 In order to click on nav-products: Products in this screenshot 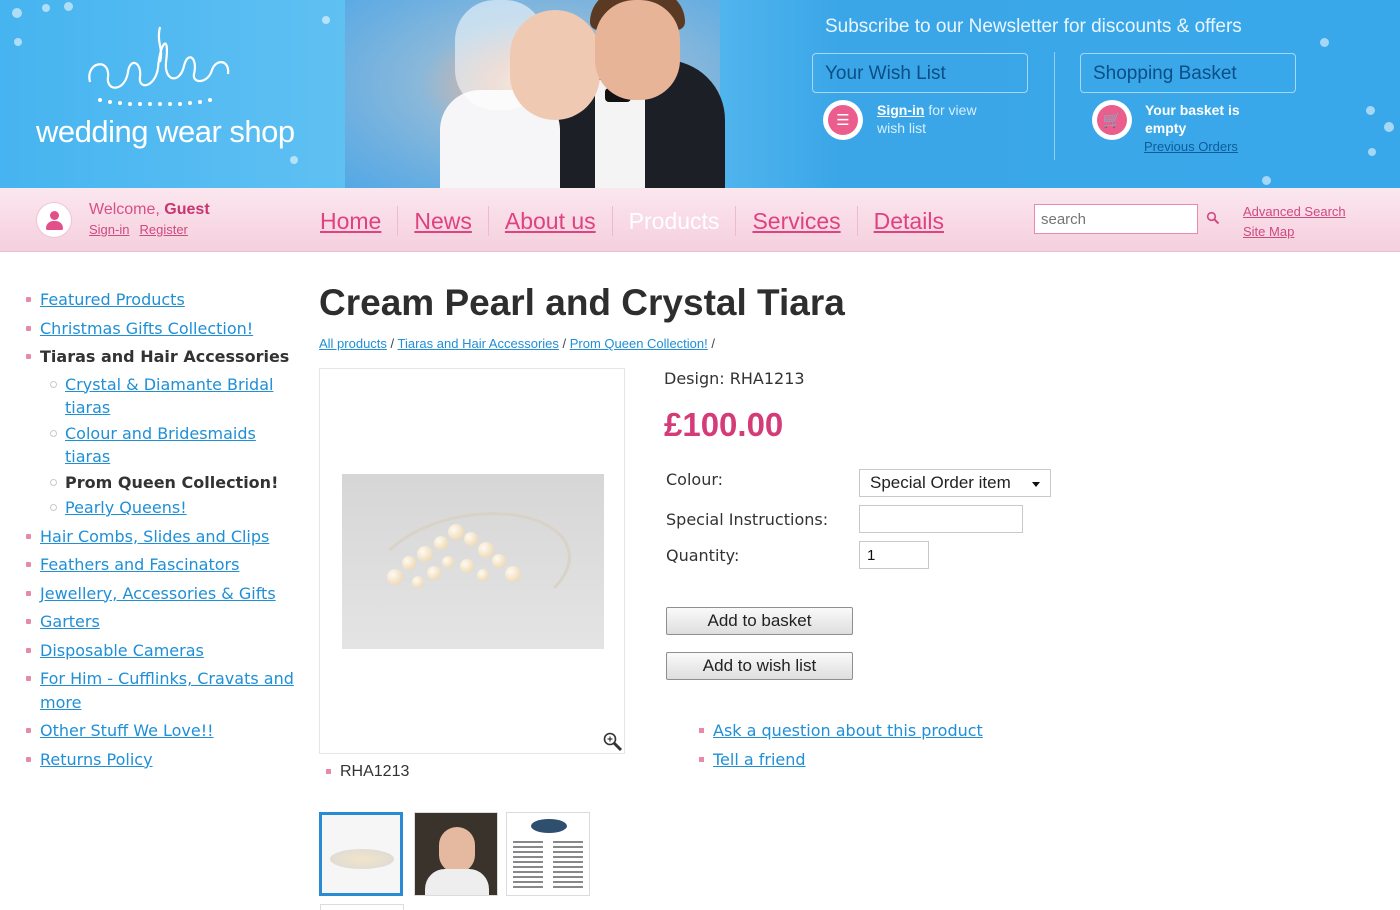, I will do `click(675, 221)`.